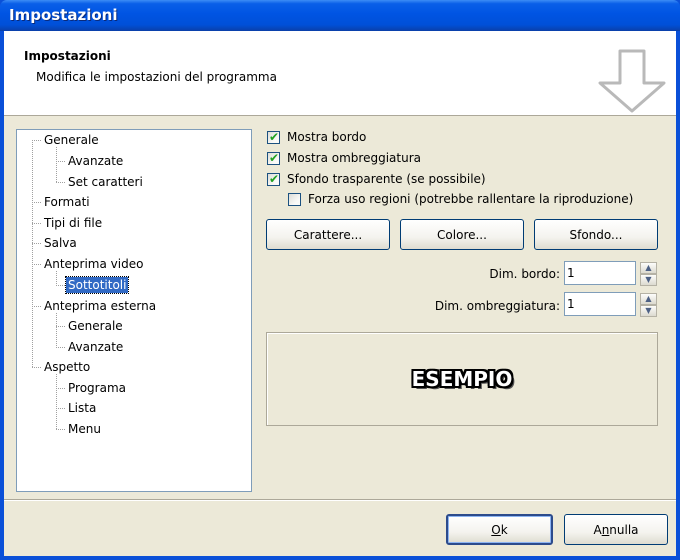  Describe the element at coordinates (95, 347) in the screenshot. I see `tree-item-avanzate-esterna: Avanzate` at that location.